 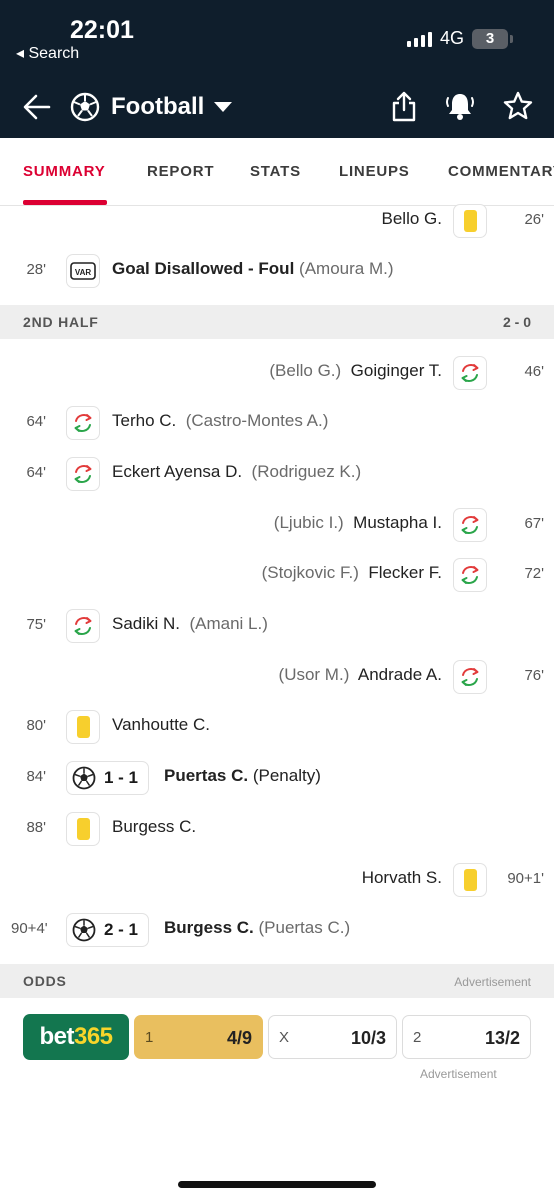 I want to click on tab-stats: STATS, so click(x=275, y=171).